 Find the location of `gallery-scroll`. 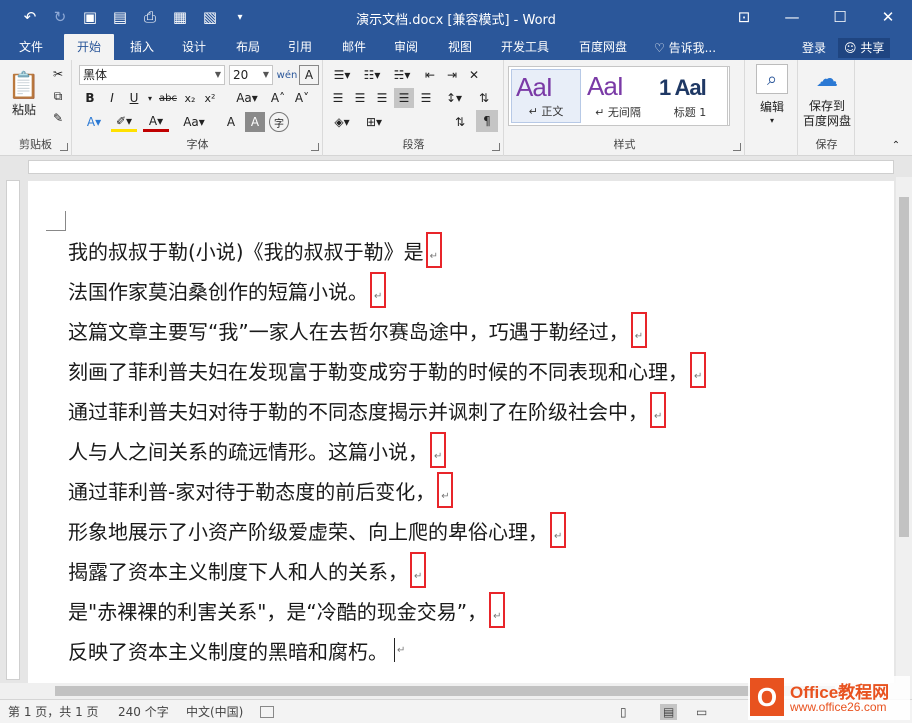

gallery-scroll is located at coordinates (728, 96).